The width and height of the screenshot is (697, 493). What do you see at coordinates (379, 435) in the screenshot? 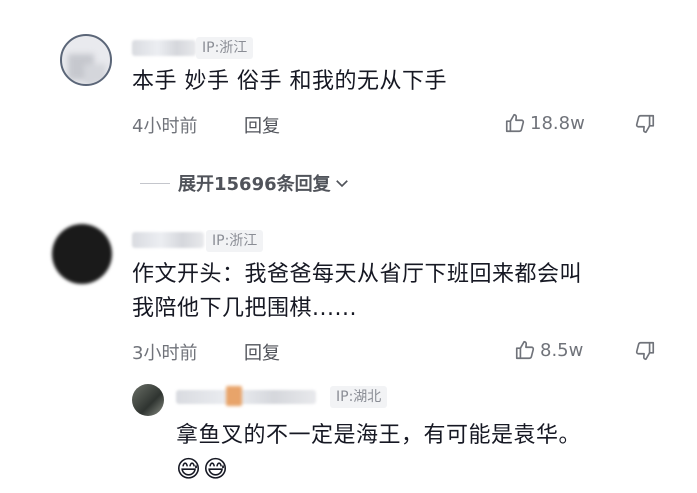
I see `reply-text: 拿鱼叉的不一定是海王，有可能是袁华。` at bounding box center [379, 435].